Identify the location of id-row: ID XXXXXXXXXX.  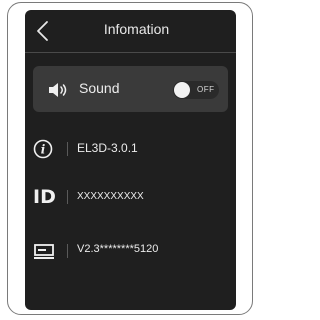
(130, 197).